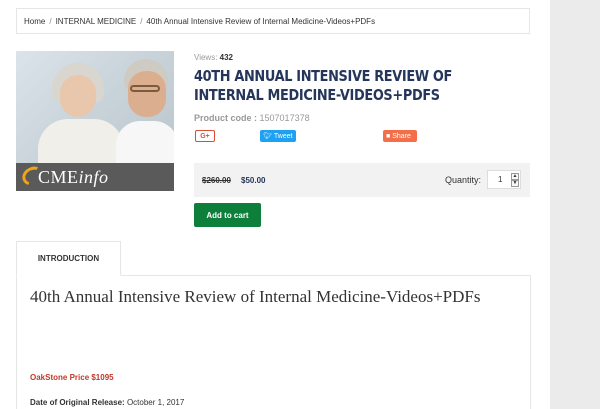 This screenshot has height=409, width=600. Describe the element at coordinates (216, 180) in the screenshot. I see `old-price: $260.00` at that location.